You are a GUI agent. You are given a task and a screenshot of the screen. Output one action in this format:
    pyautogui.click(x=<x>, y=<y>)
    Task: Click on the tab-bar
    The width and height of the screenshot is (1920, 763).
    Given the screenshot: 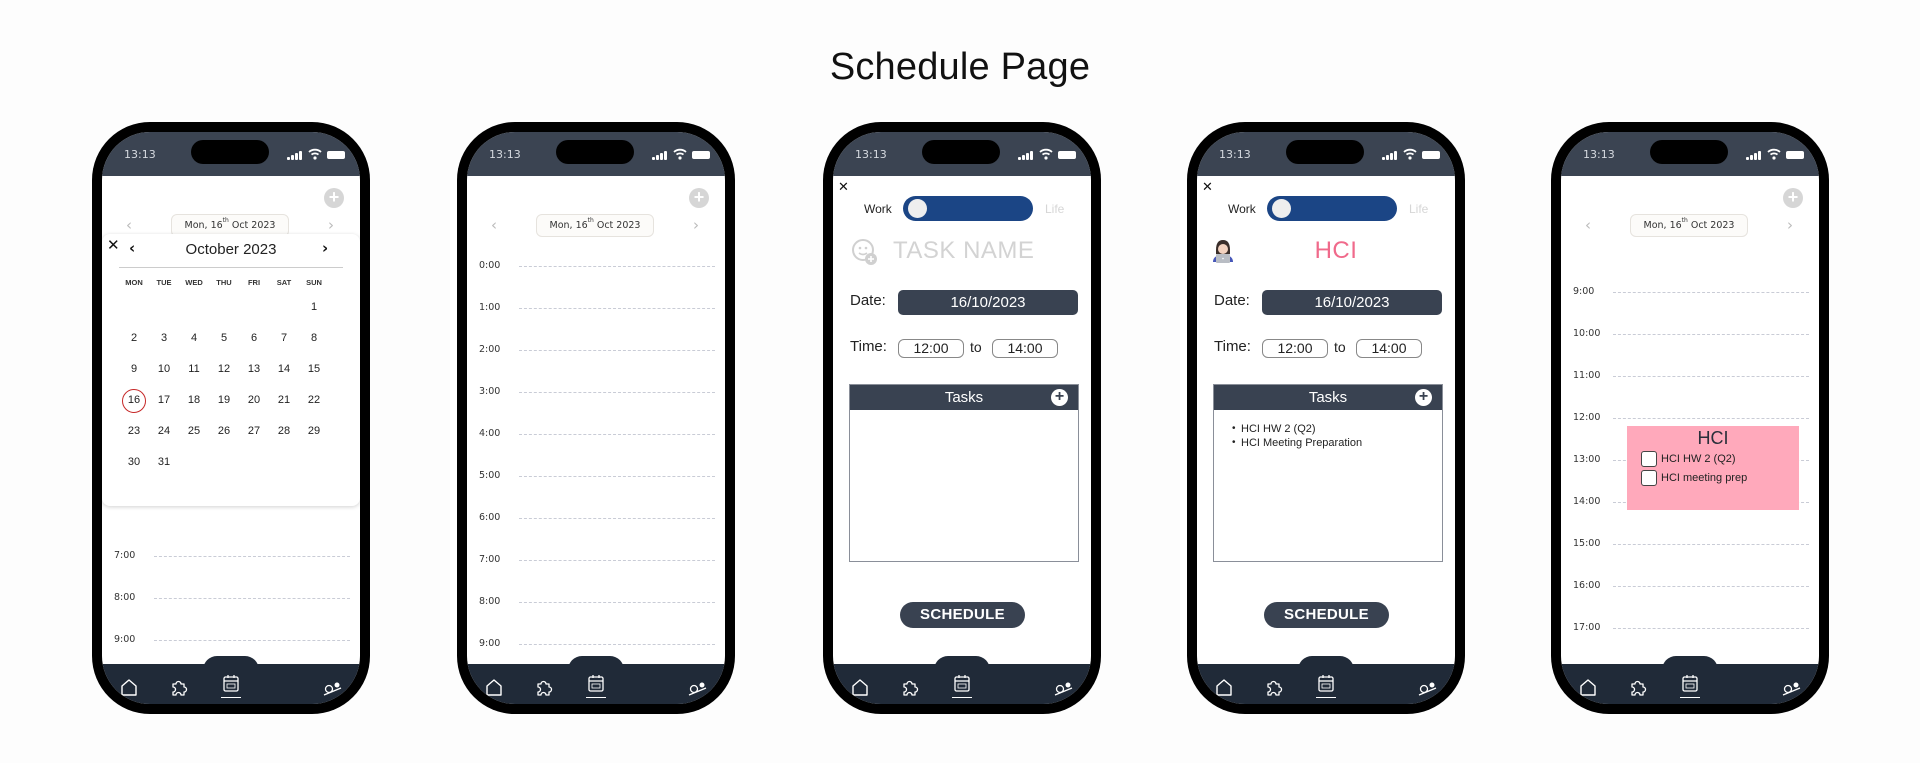 What is the action you would take?
    pyautogui.click(x=962, y=684)
    